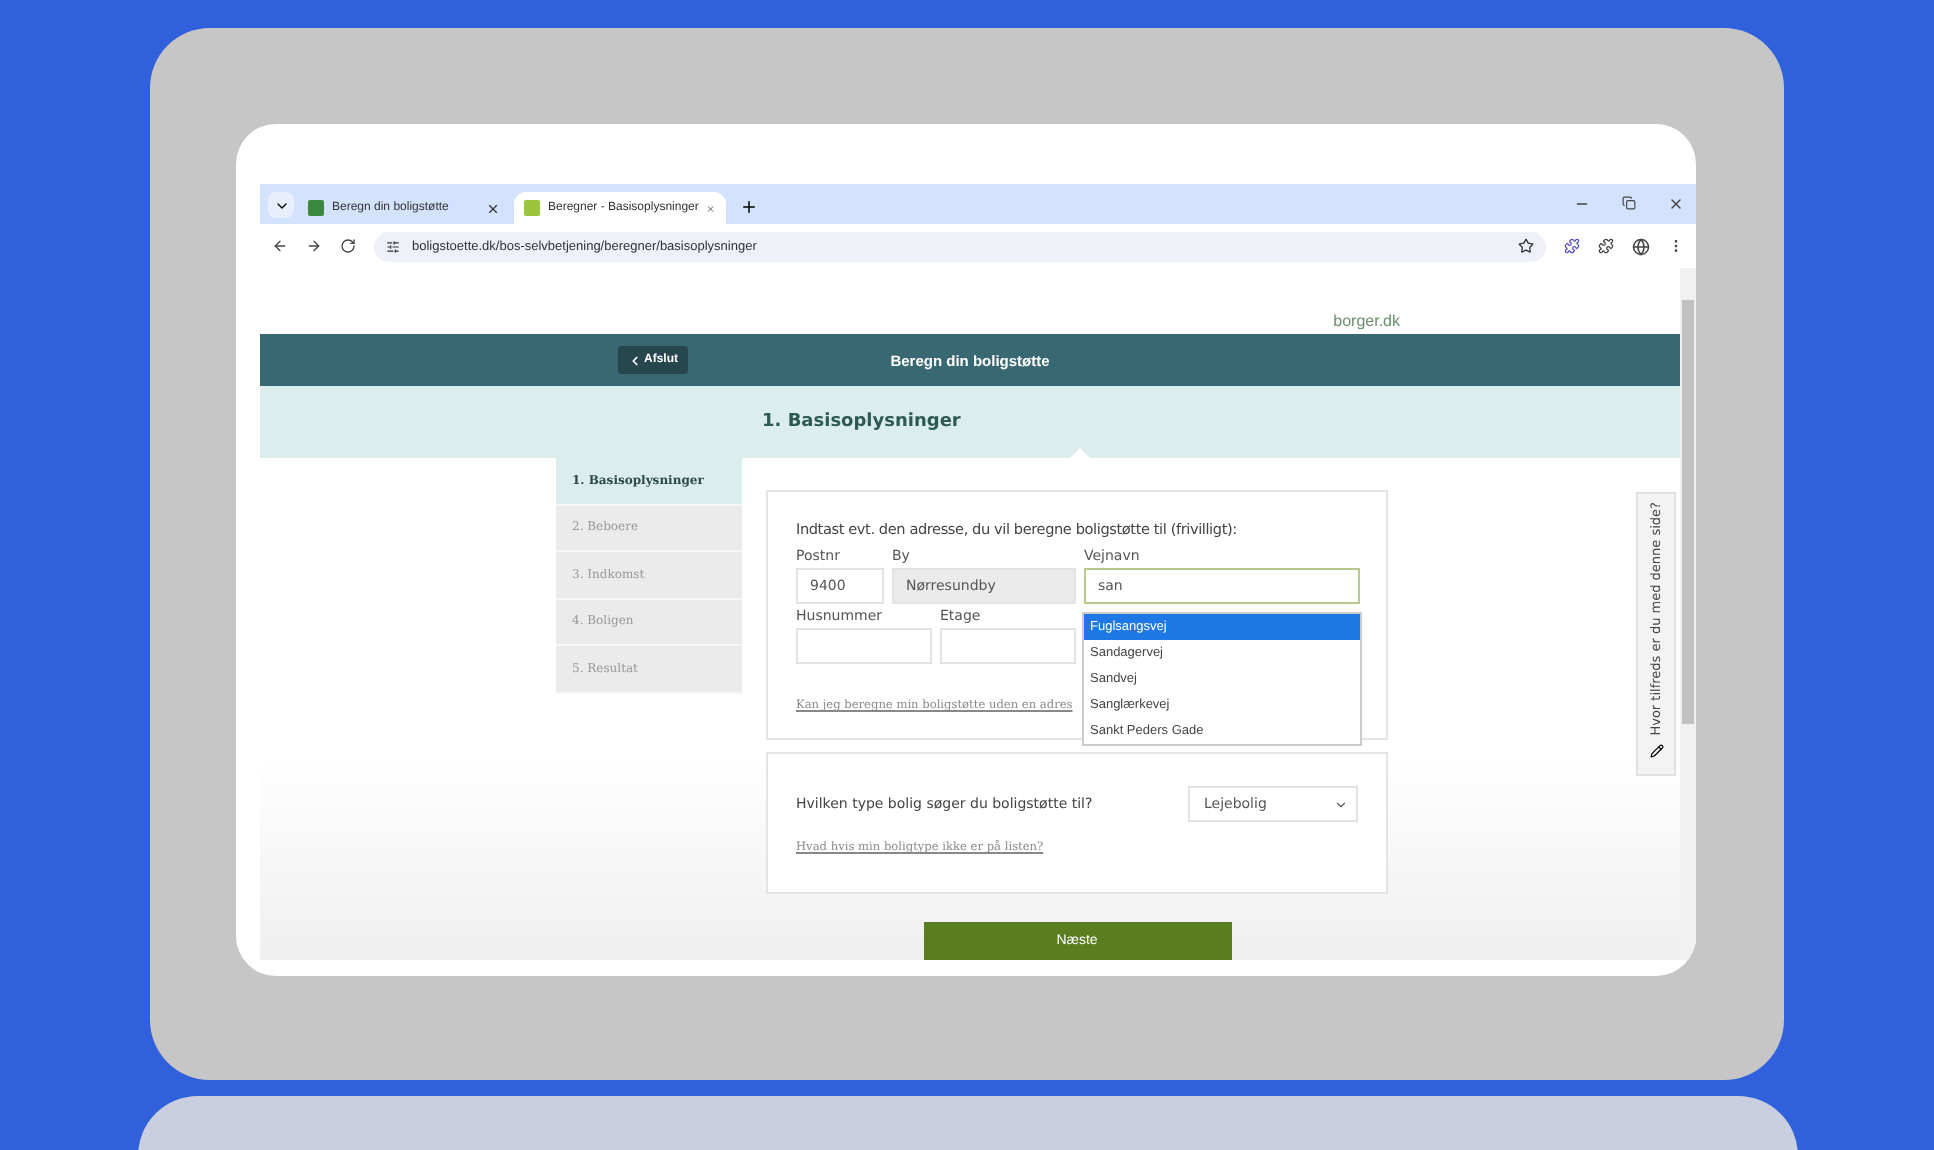 This screenshot has width=1934, height=1150. Describe the element at coordinates (861, 422) in the screenshot. I see `step-title: 1. Basisoplysninger` at that location.